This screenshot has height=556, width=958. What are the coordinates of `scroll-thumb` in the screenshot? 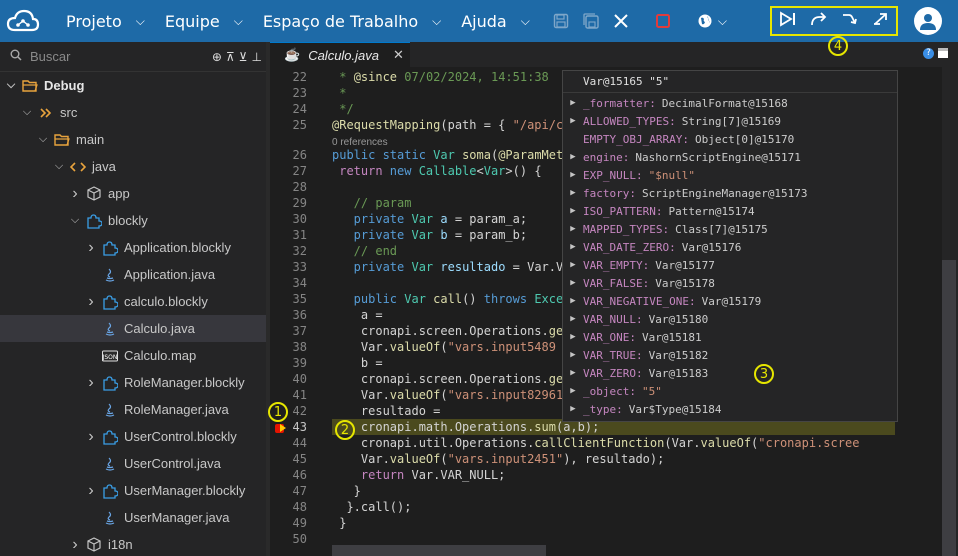 It's located at (949, 408).